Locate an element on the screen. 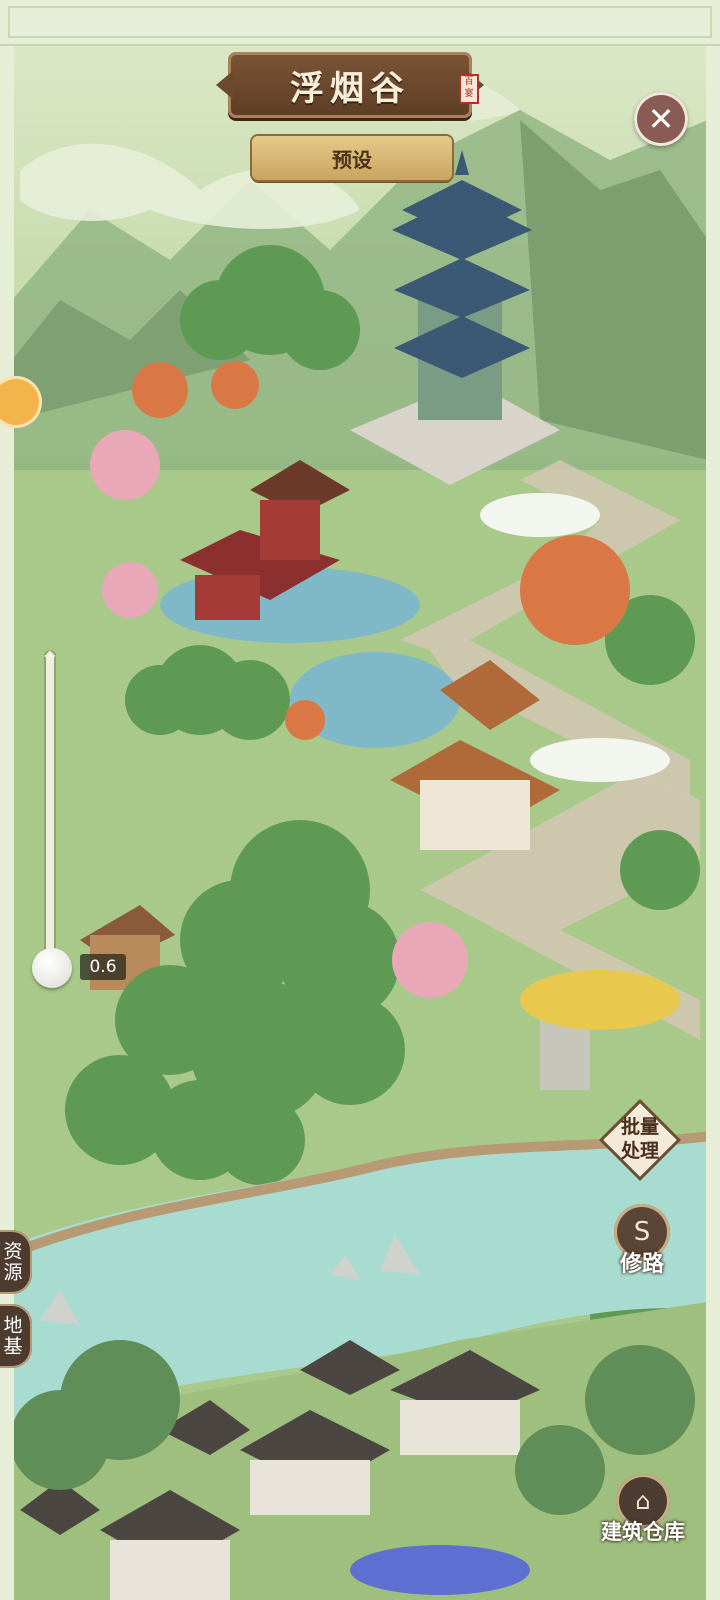 The height and width of the screenshot is (1600, 720). batch-process-button: 批量 处理 is located at coordinates (640, 1140).